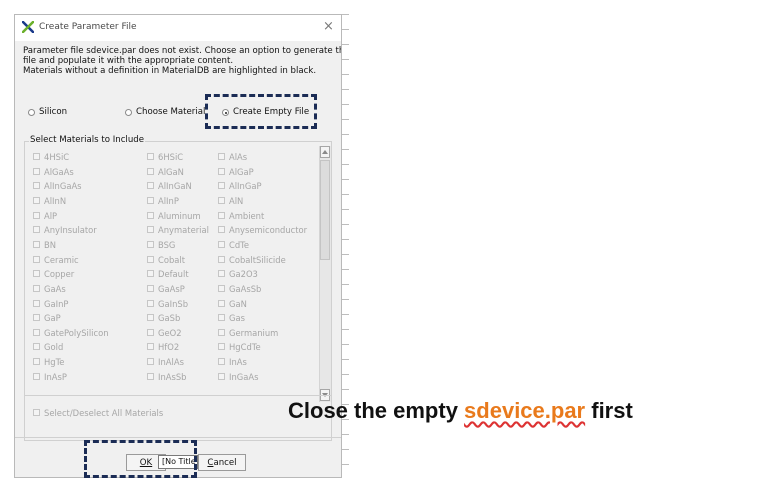  I want to click on material-label: AlAs, so click(238, 157).